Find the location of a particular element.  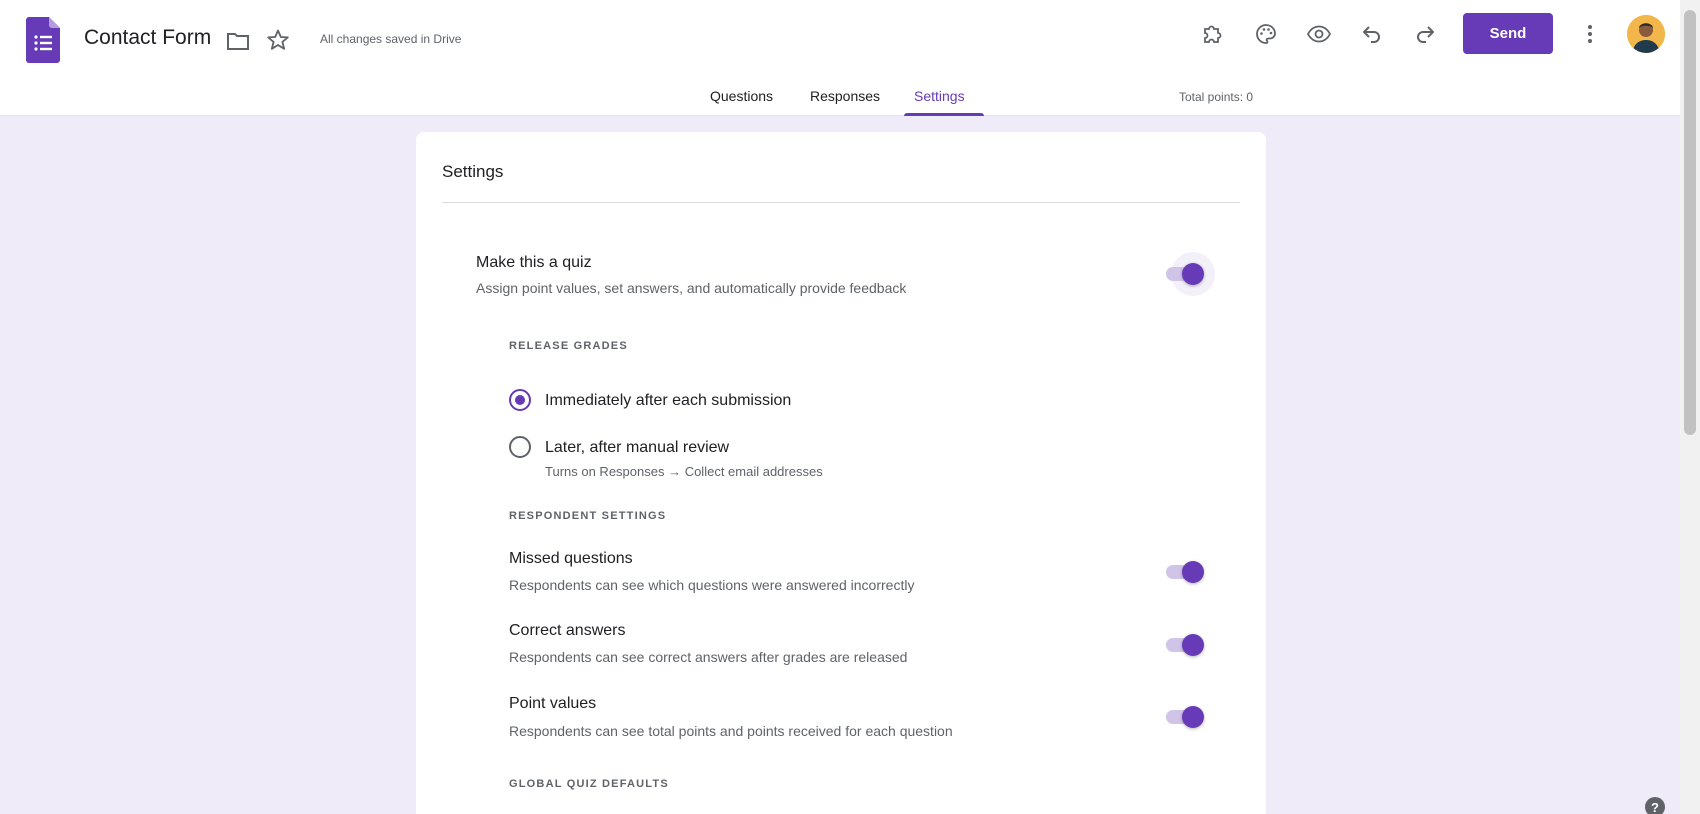

form-title: Contact Form is located at coordinates (147, 38).